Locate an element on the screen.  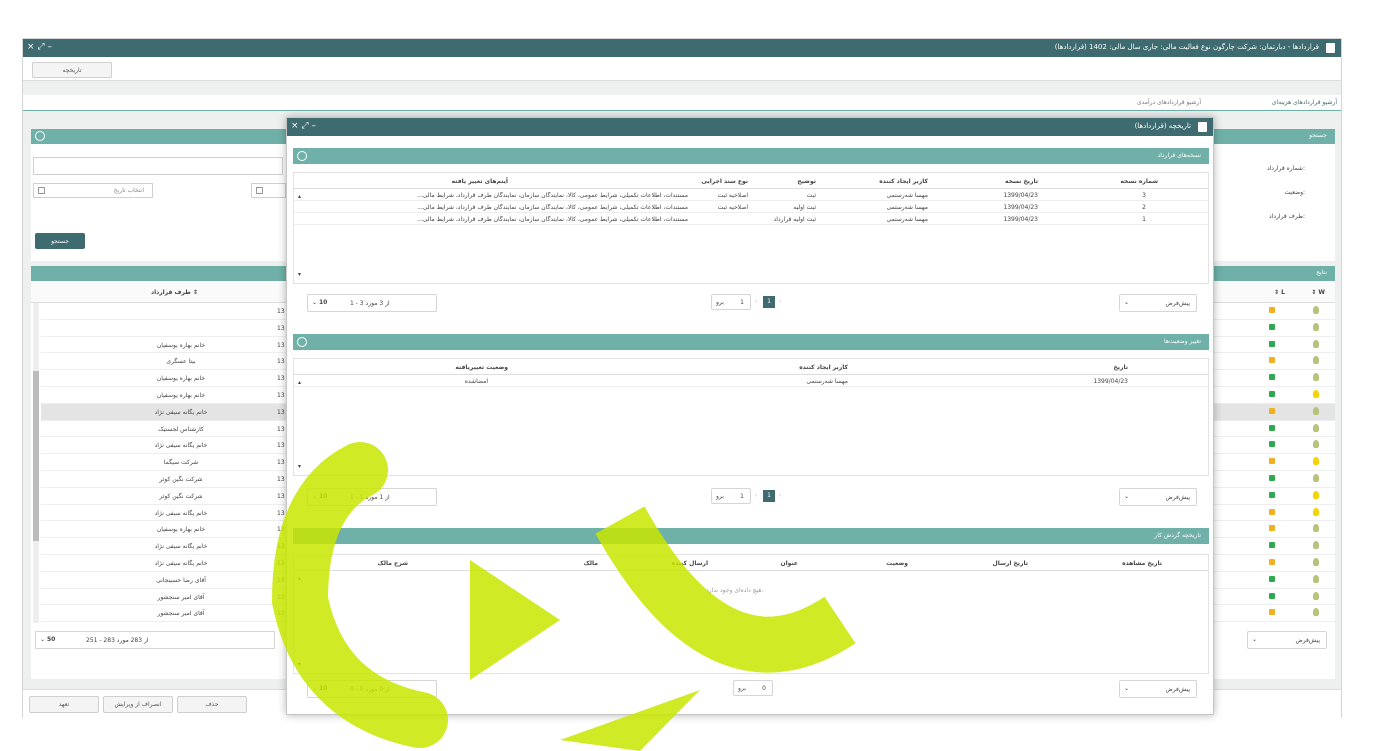
workflow-header: تاریخچه گردش کار is located at coordinates (751, 536).